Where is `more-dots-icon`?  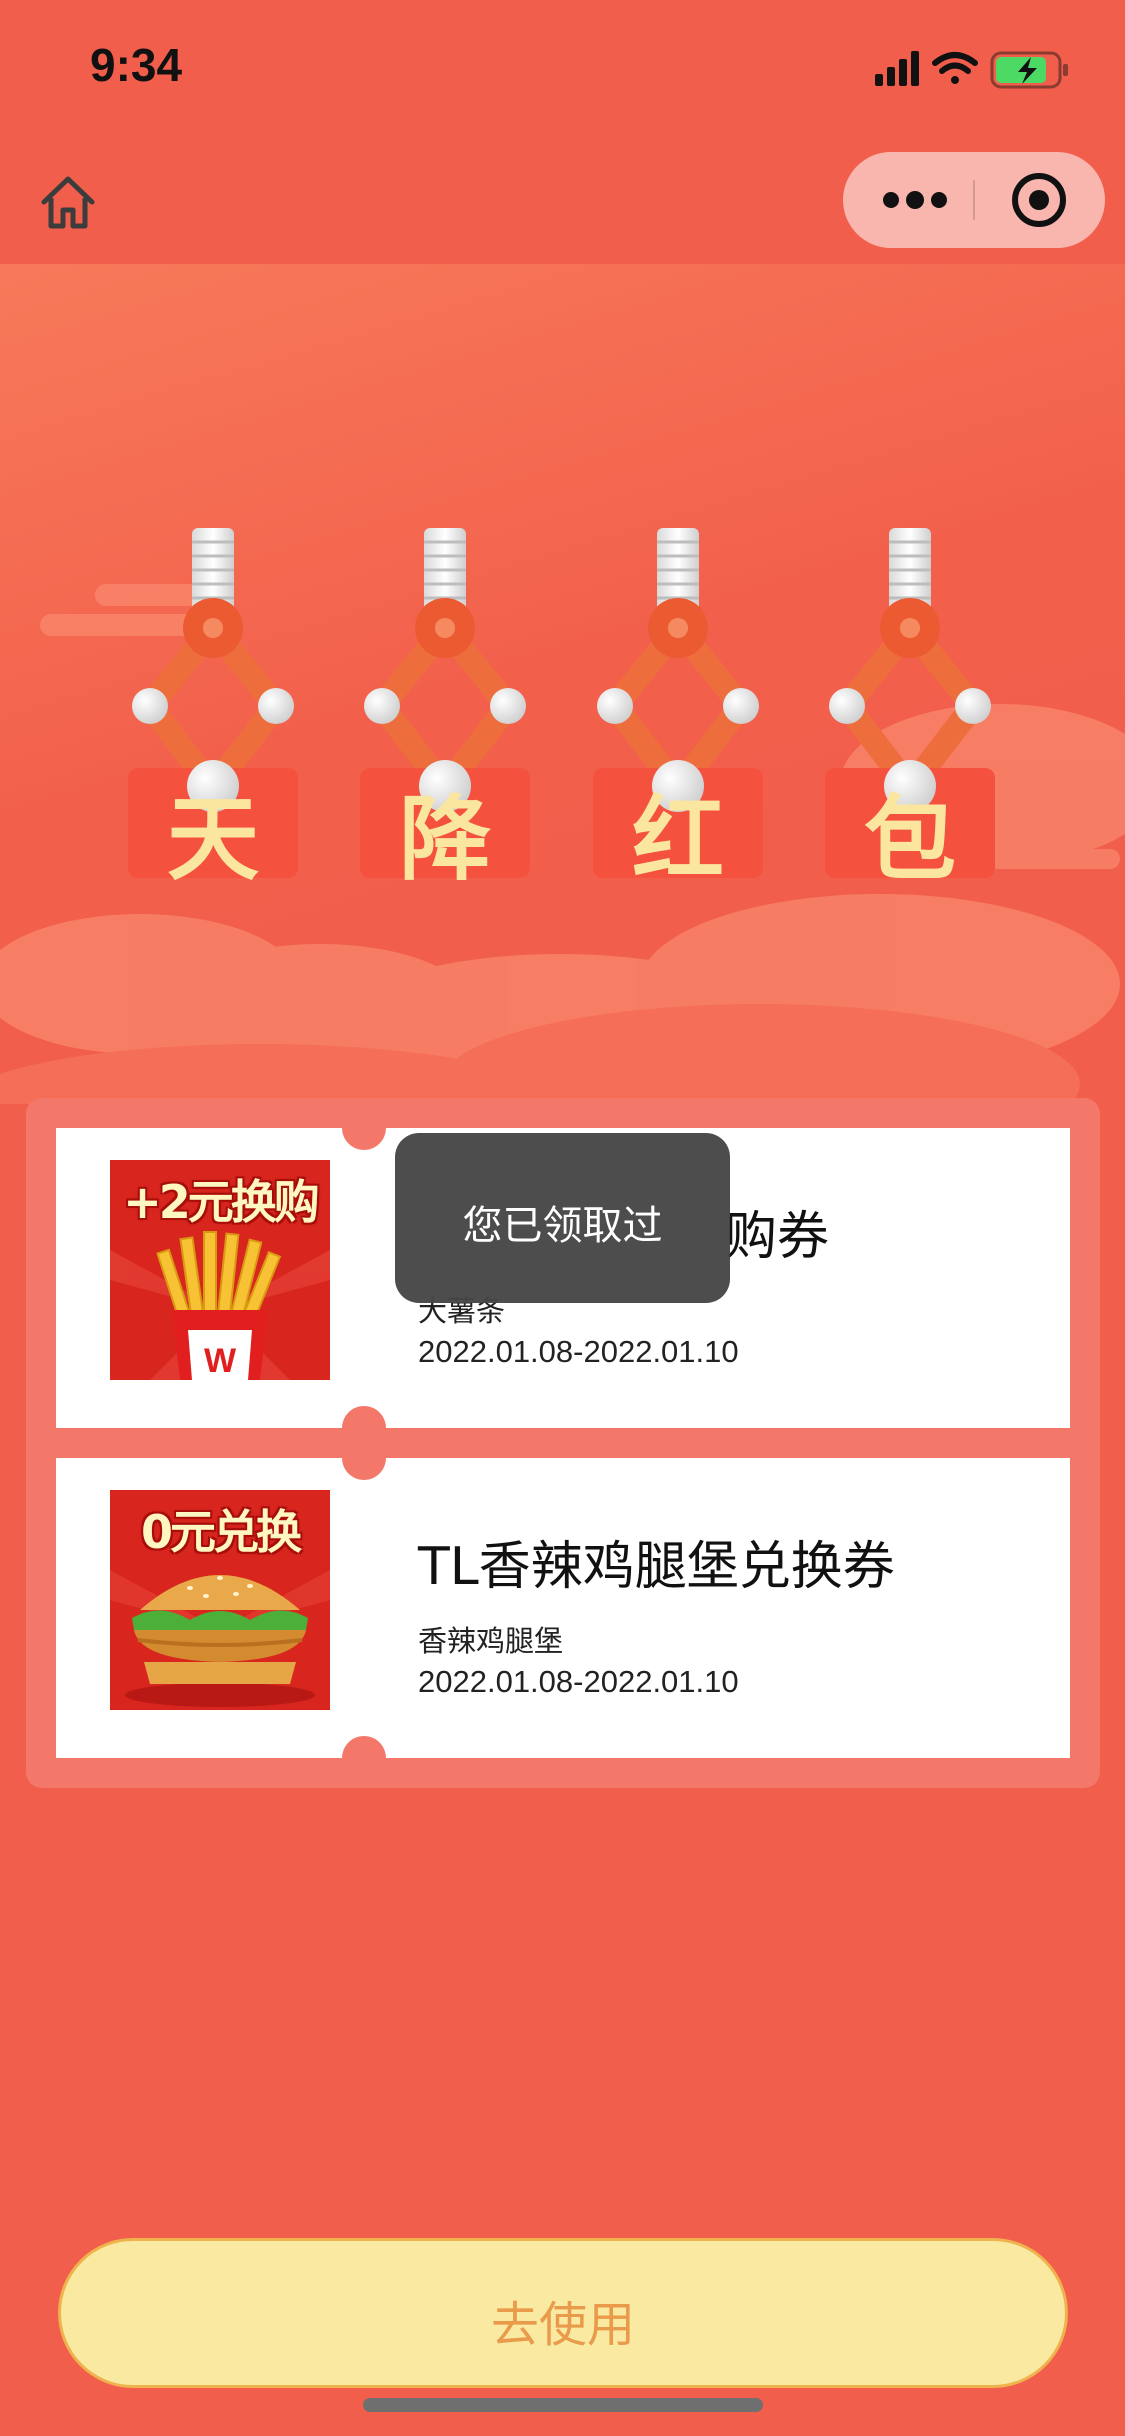 more-dots-icon is located at coordinates (915, 200).